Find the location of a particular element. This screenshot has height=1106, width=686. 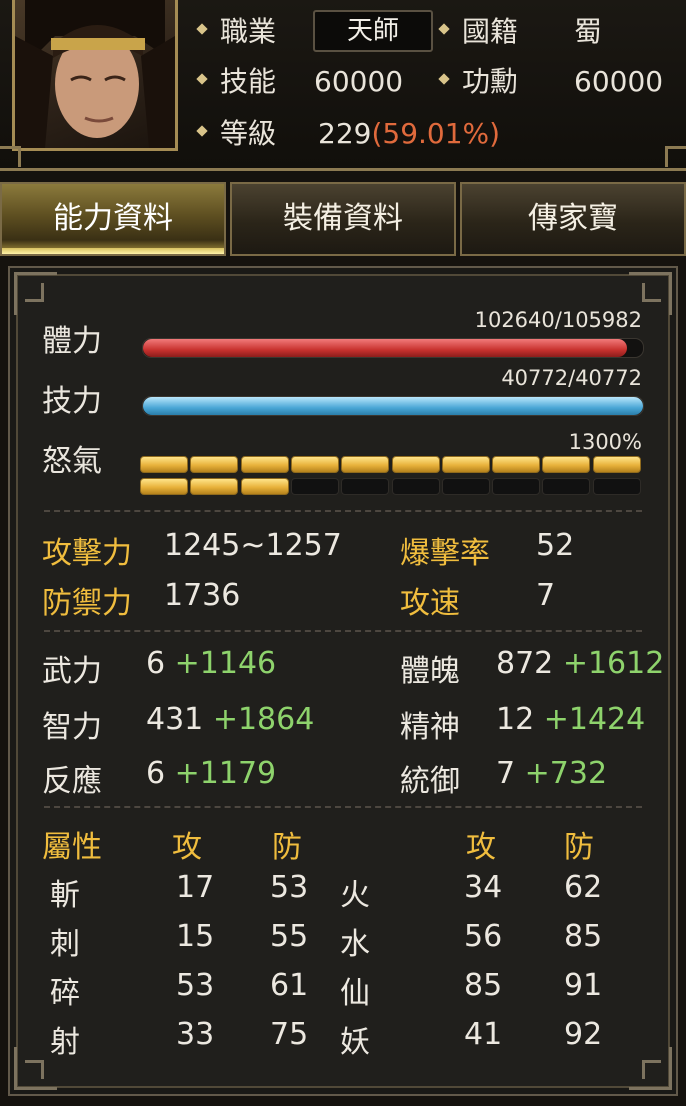

mp-label: 技力 is located at coordinates (72, 401).